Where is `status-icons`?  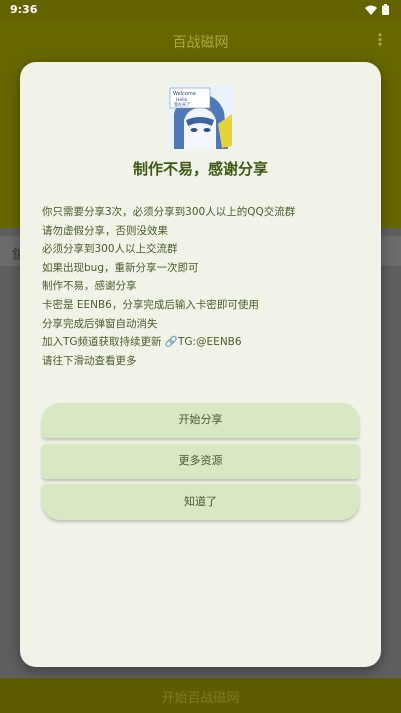 status-icons is located at coordinates (377, 9).